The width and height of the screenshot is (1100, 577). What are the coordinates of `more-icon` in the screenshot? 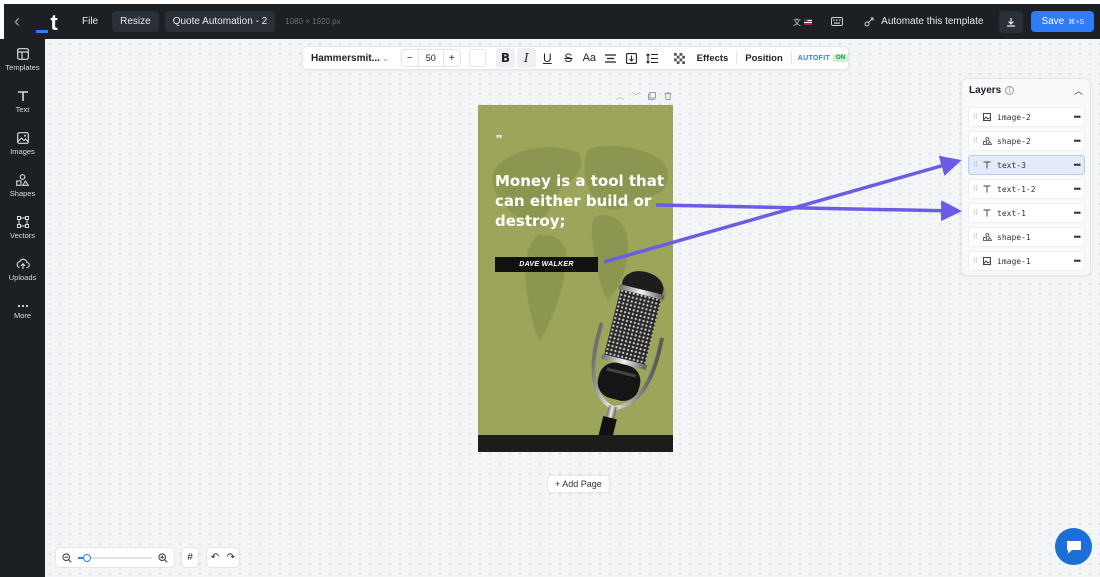 It's located at (22, 306).